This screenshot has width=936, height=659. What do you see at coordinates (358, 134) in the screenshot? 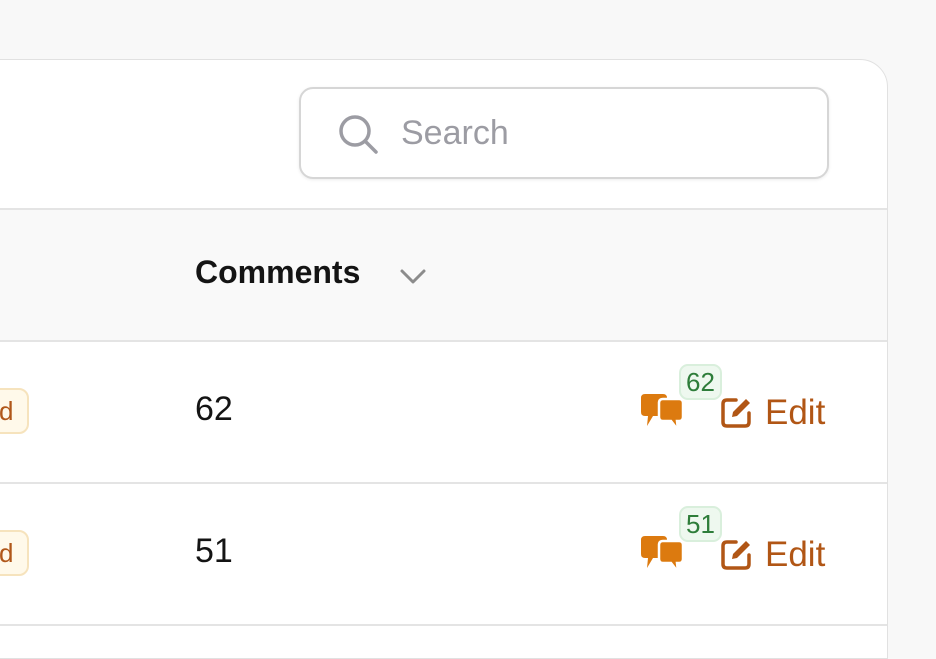
I see `search-icon` at bounding box center [358, 134].